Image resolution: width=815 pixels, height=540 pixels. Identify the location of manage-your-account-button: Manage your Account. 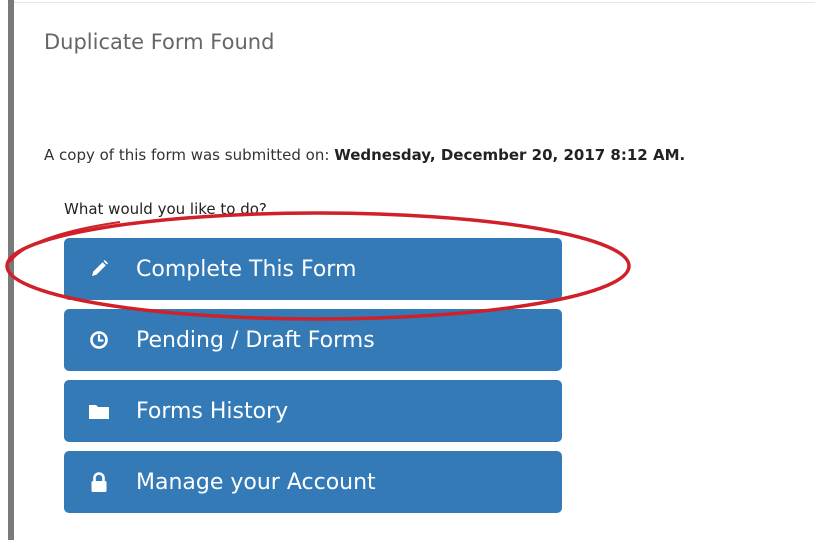
(313, 482).